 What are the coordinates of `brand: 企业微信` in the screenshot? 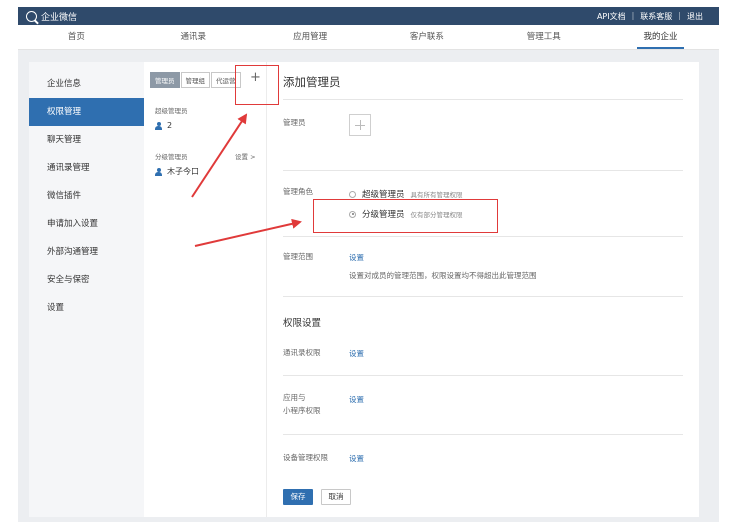 It's located at (51, 16).